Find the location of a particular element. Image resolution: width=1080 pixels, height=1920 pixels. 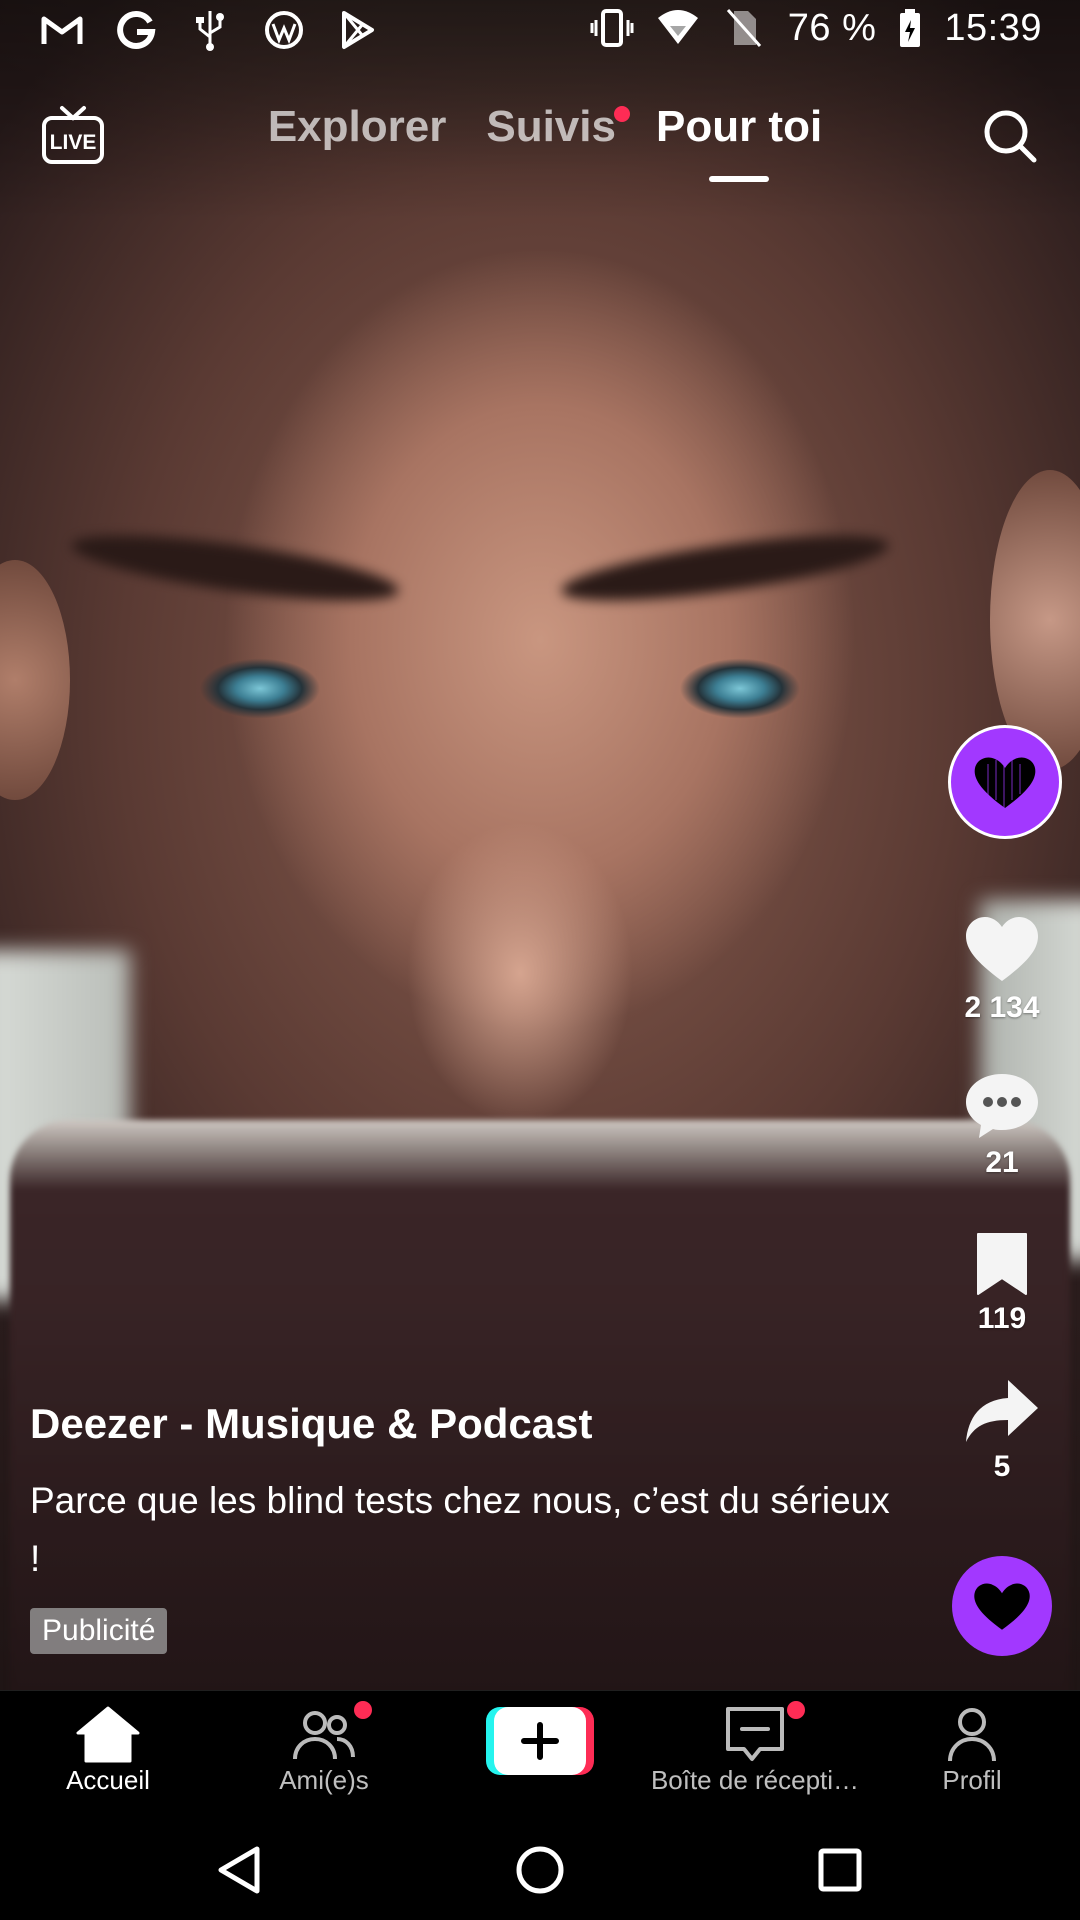

active-tab-indicator is located at coordinates (739, 179).